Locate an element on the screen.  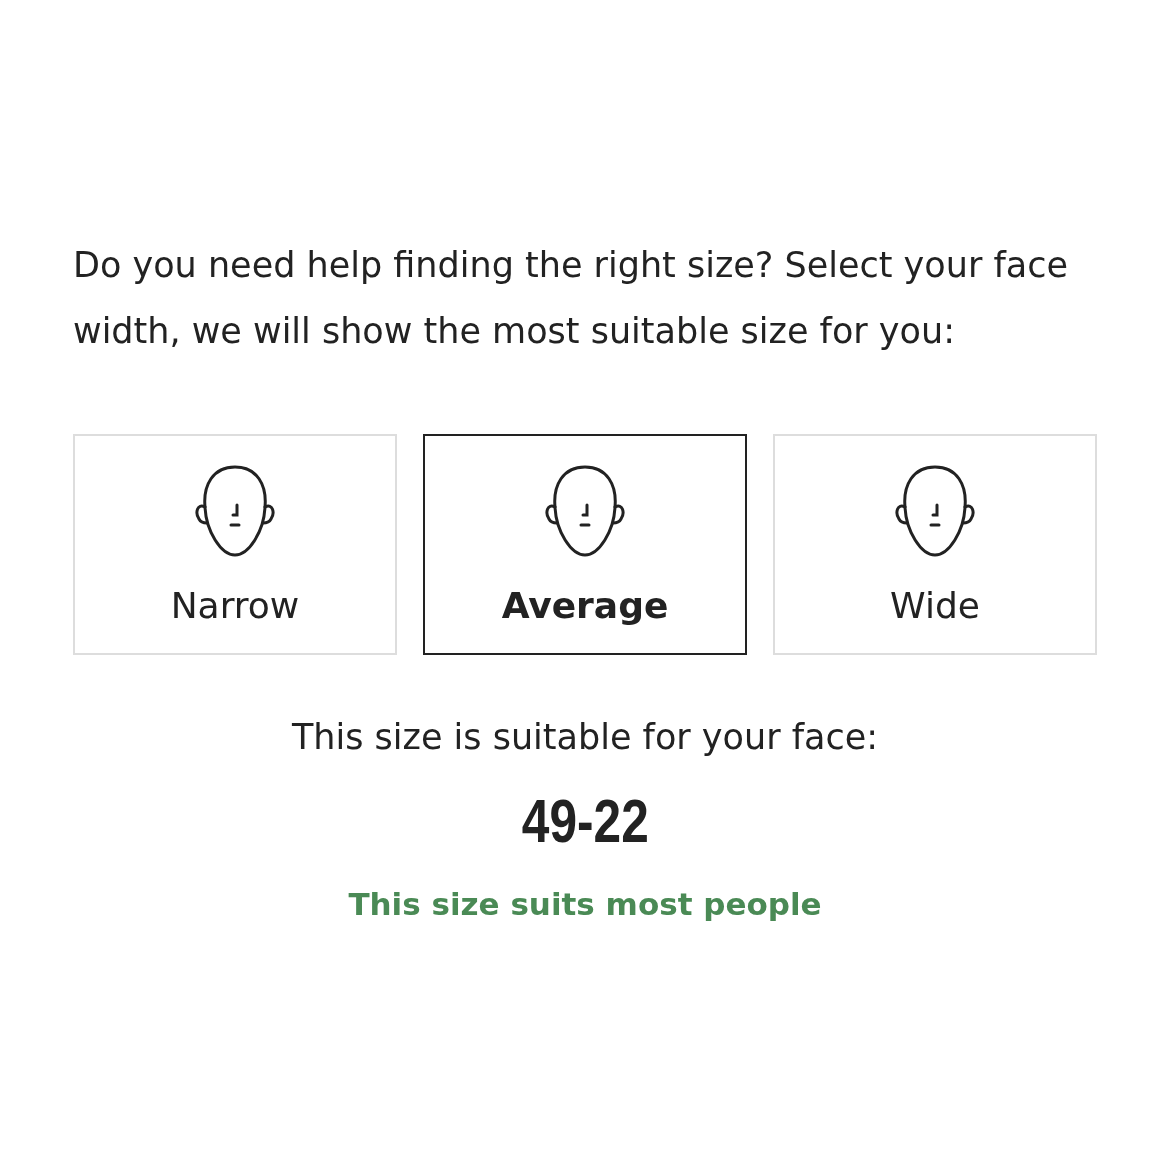
size-note: This size suits most people is located at coordinates (585, 904).